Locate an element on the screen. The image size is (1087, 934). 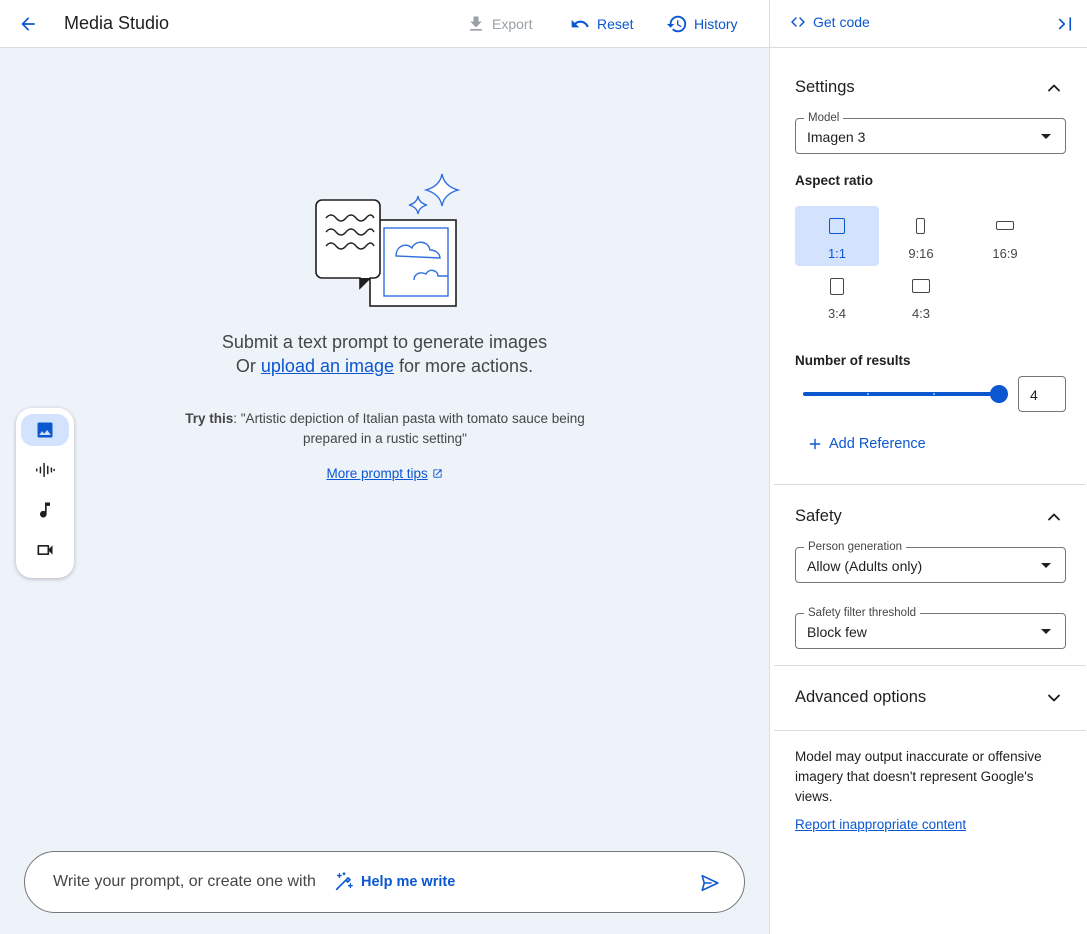
model-value: Imagen 3 is located at coordinates (836, 137).